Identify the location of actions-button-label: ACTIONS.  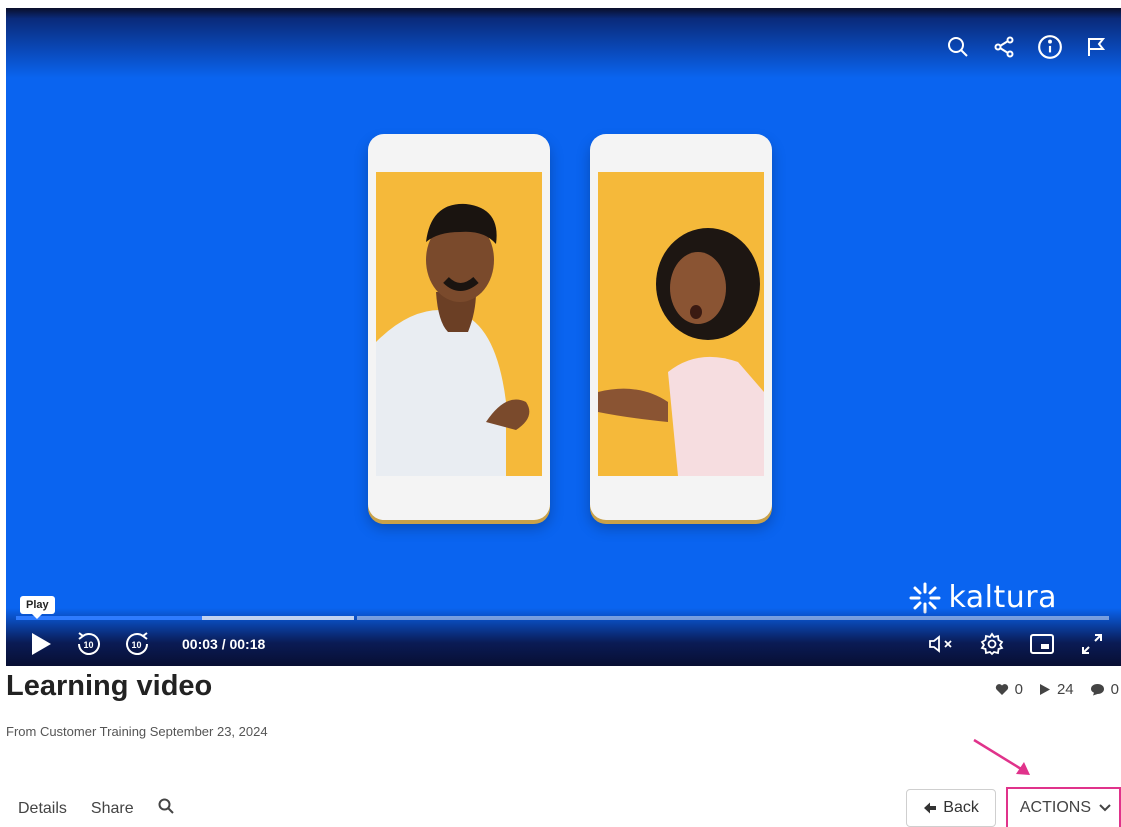
(1055, 807).